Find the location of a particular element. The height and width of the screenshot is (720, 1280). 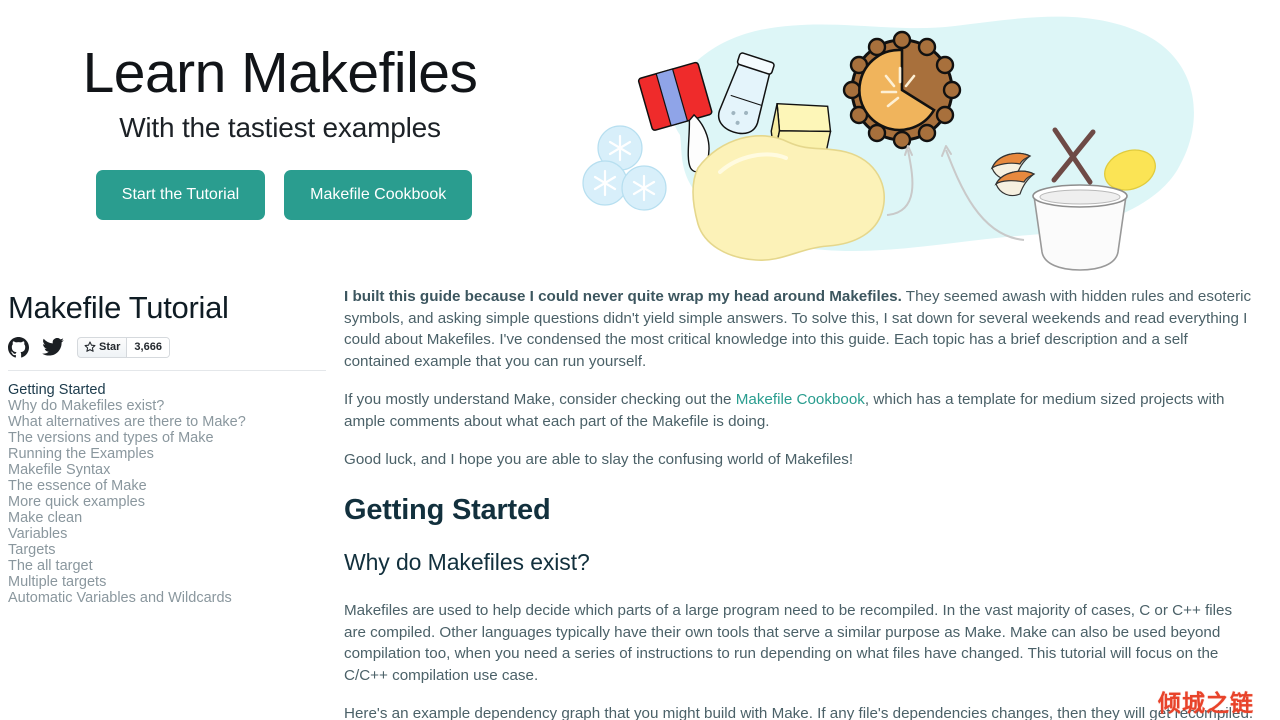

sidebar-badges: Star 3,666 is located at coordinates (169, 347).